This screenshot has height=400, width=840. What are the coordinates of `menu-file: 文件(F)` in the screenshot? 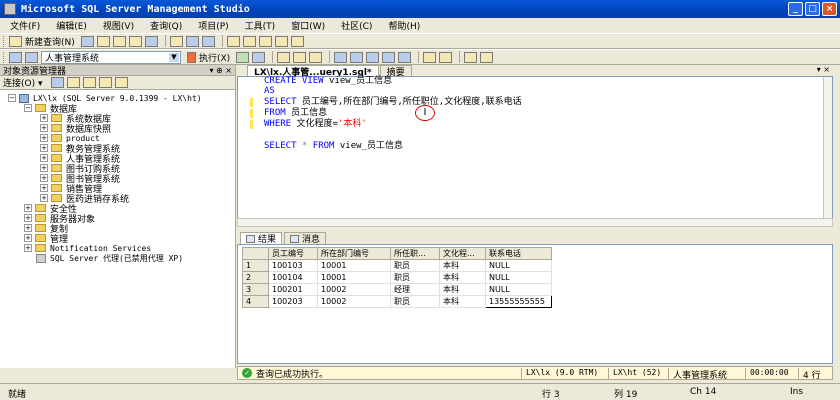 It's located at (25, 25).